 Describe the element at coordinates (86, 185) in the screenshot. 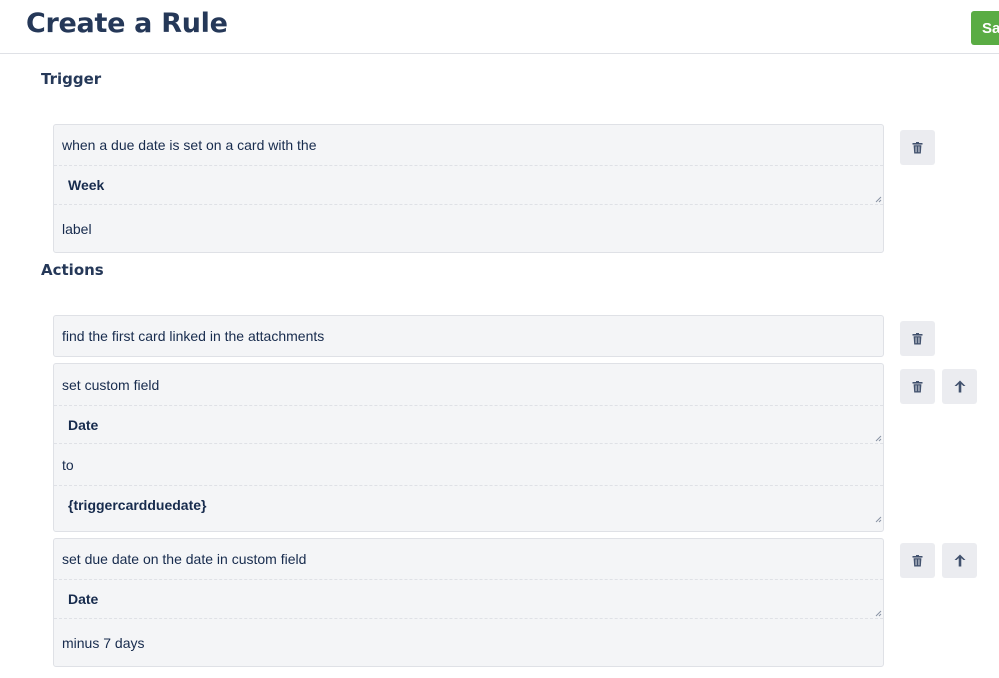

I see `trigger-label-value: Week` at that location.